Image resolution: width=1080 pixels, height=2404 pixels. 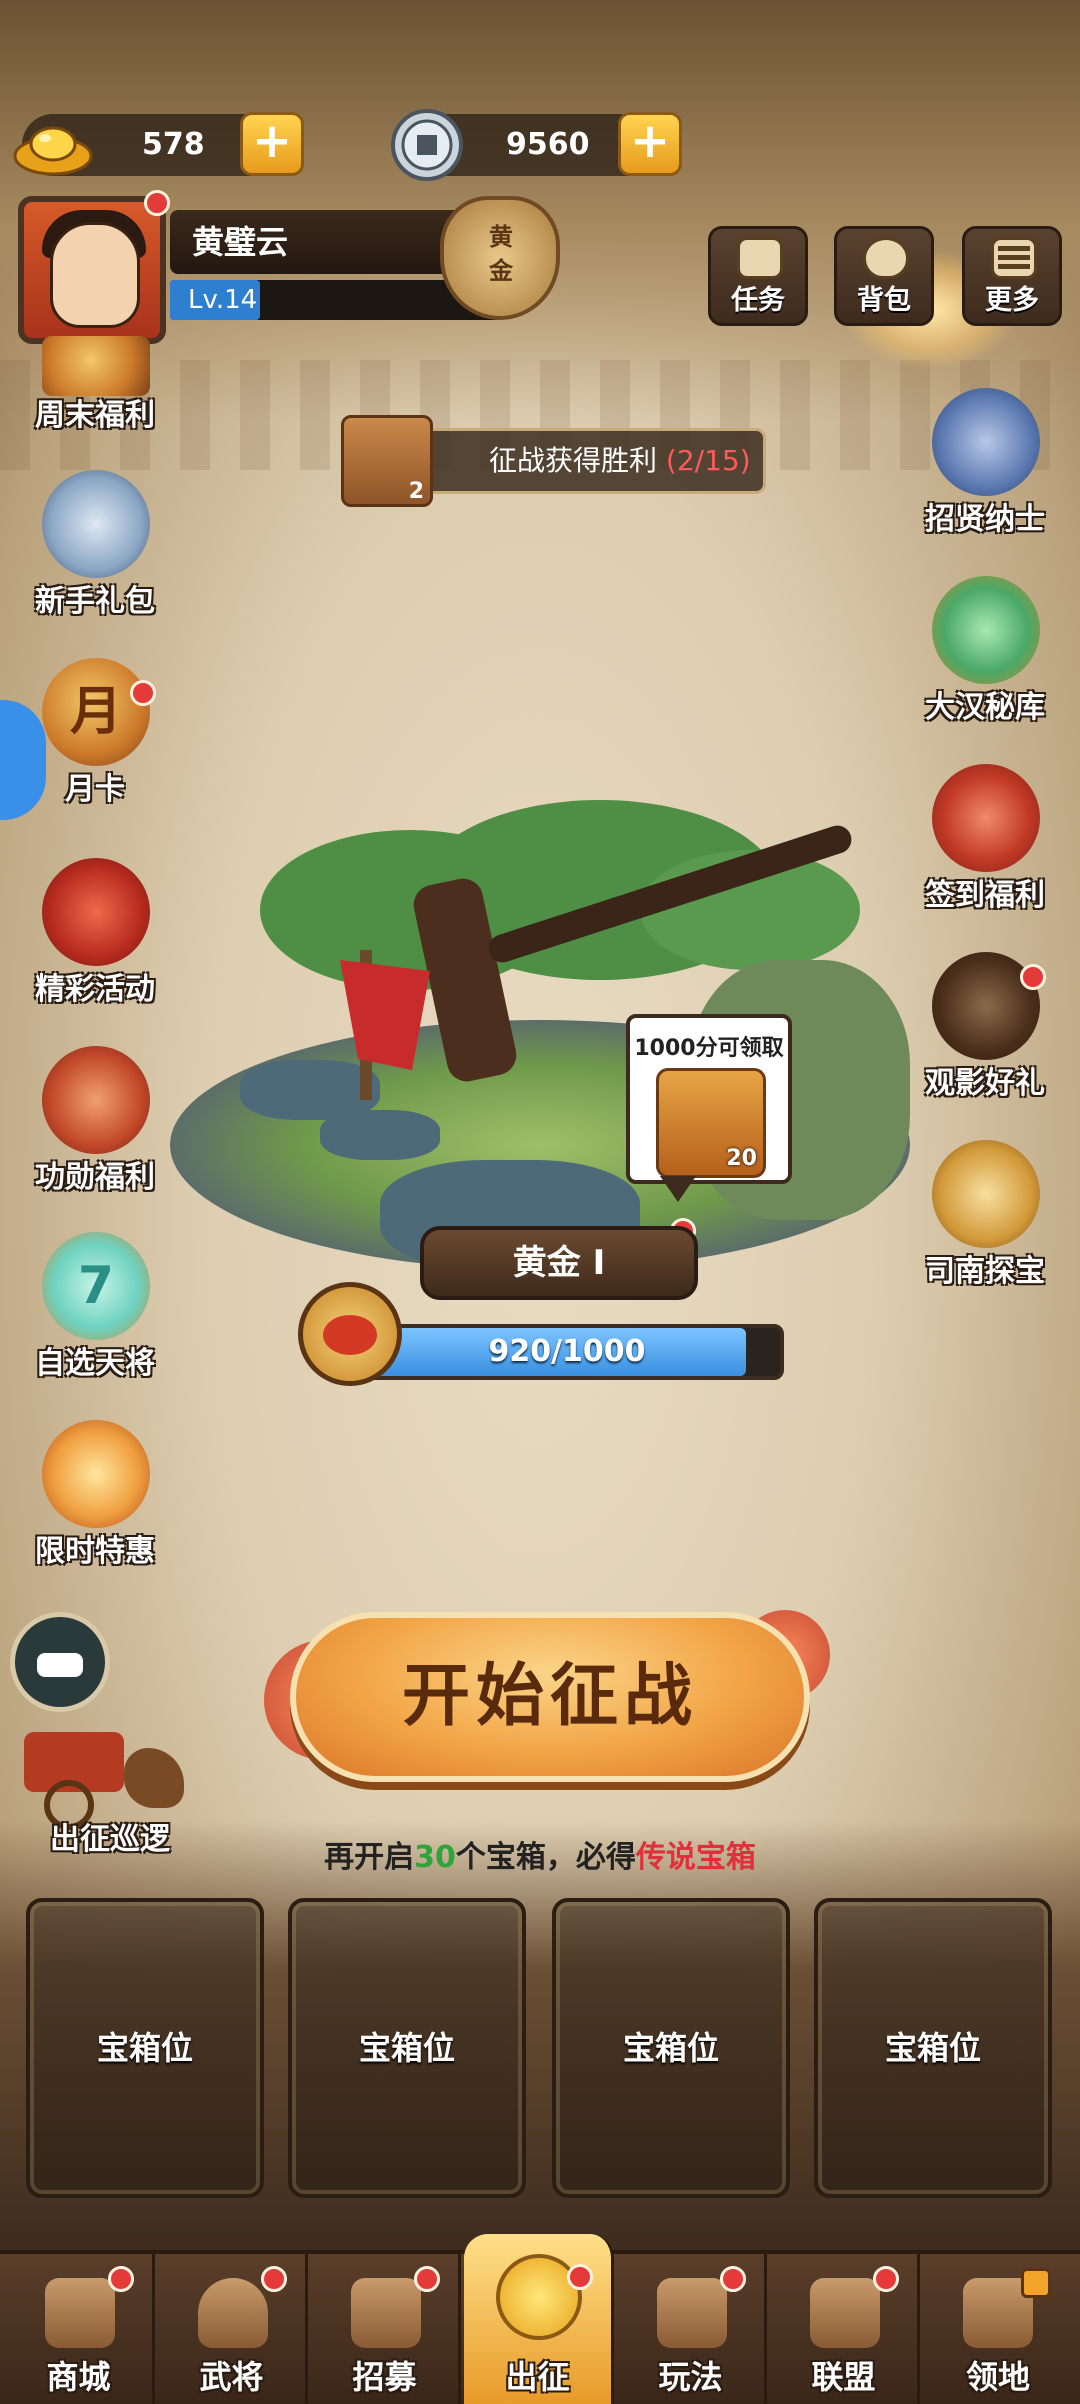 I want to click on avatar-notification-dot, so click(x=157, y=203).